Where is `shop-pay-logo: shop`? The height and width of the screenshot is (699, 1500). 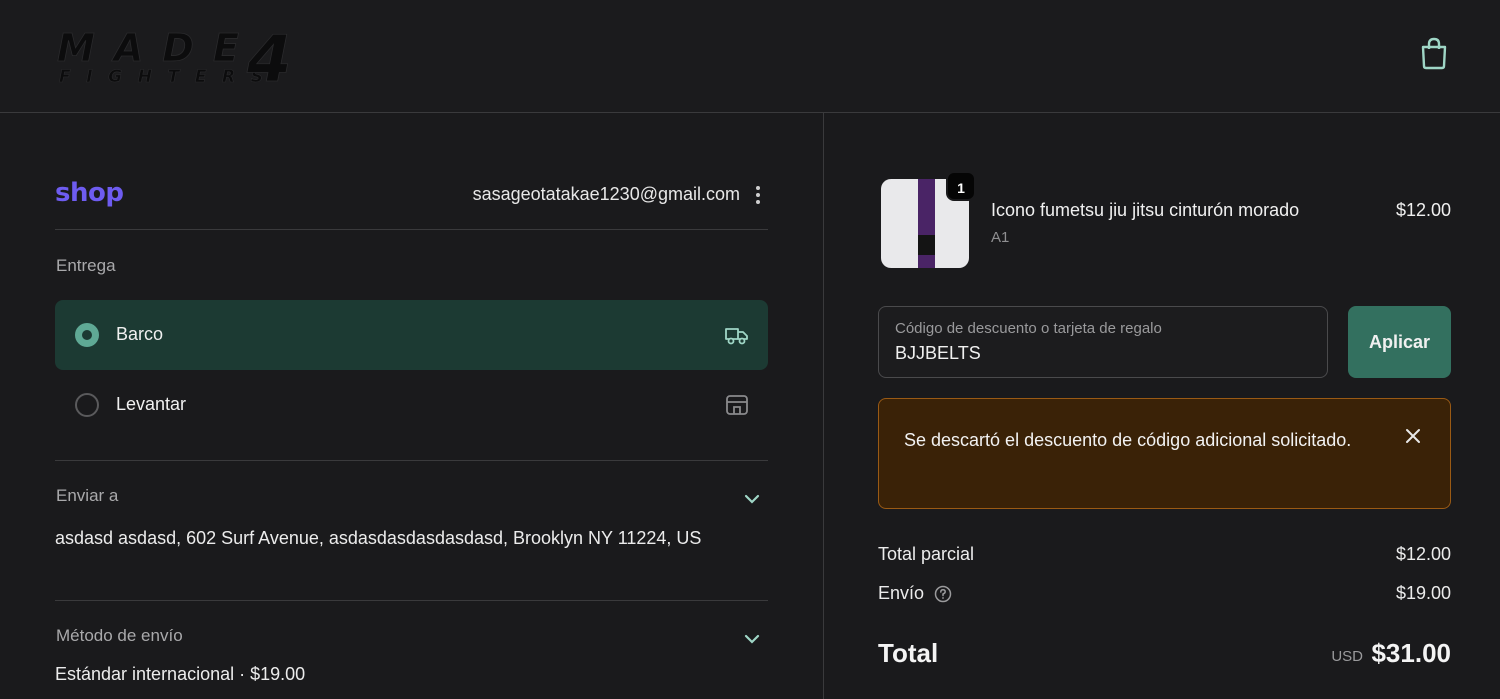 shop-pay-logo: shop is located at coordinates (89, 193).